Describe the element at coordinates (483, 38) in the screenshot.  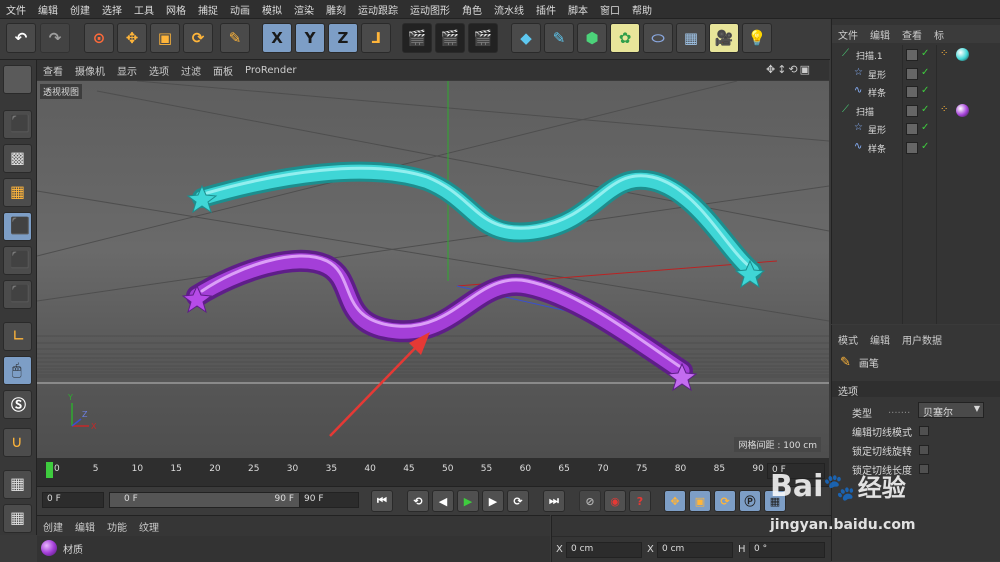
I see `render-settings-button: 🎬` at that location.